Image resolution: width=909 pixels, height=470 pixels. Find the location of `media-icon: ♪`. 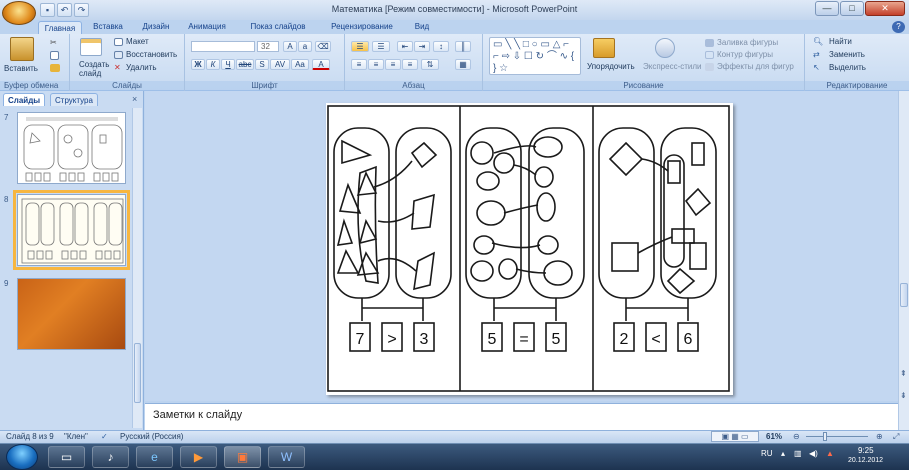

media-icon: ♪ is located at coordinates (110, 457).